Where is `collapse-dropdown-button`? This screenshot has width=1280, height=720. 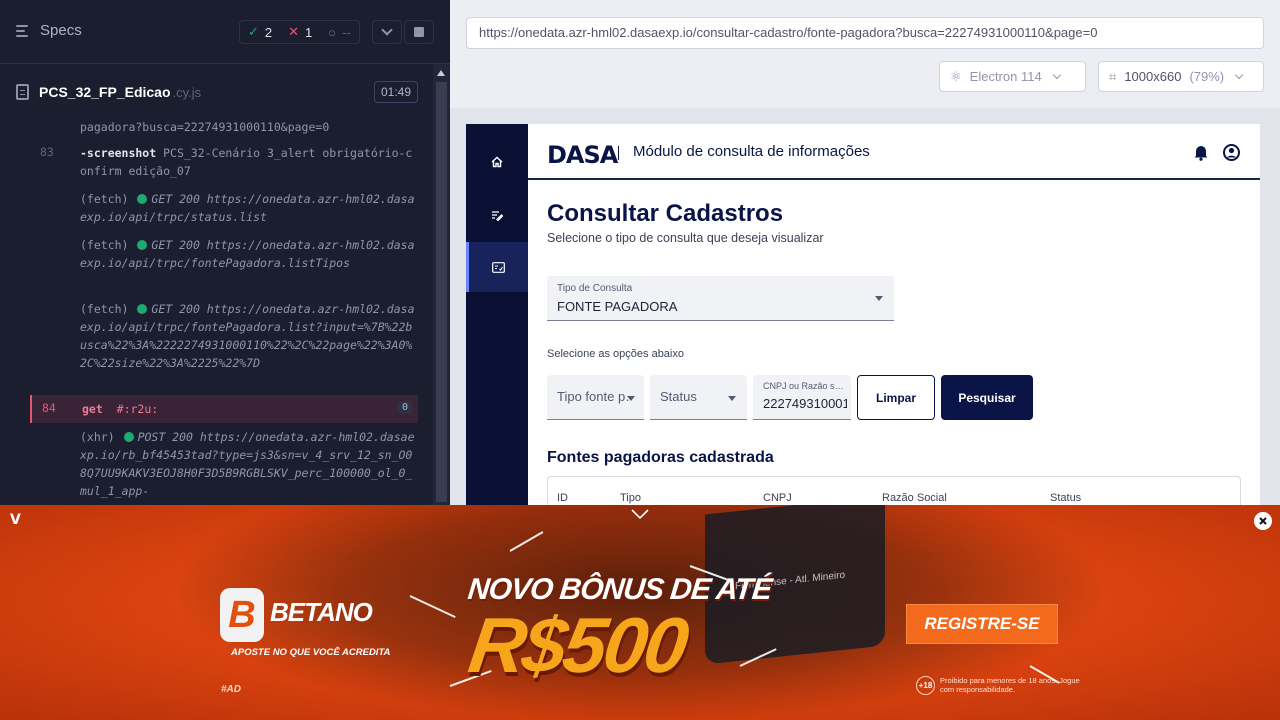
collapse-dropdown-button is located at coordinates (387, 32).